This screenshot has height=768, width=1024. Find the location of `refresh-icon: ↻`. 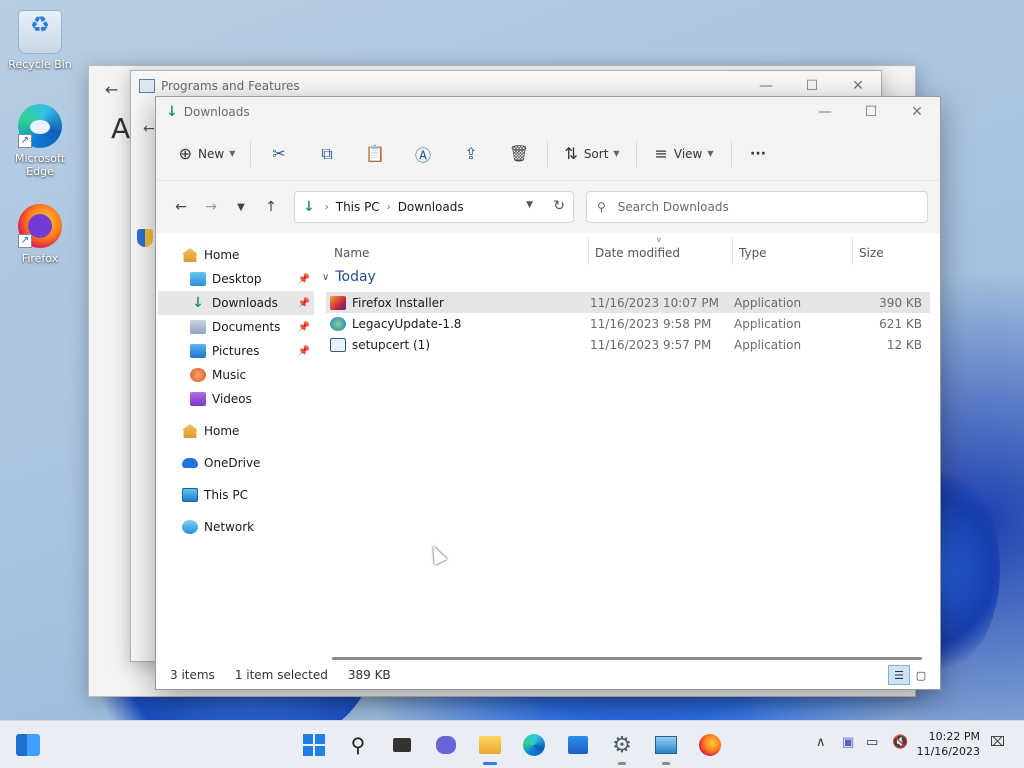

refresh-icon: ↻ is located at coordinates (559, 206).